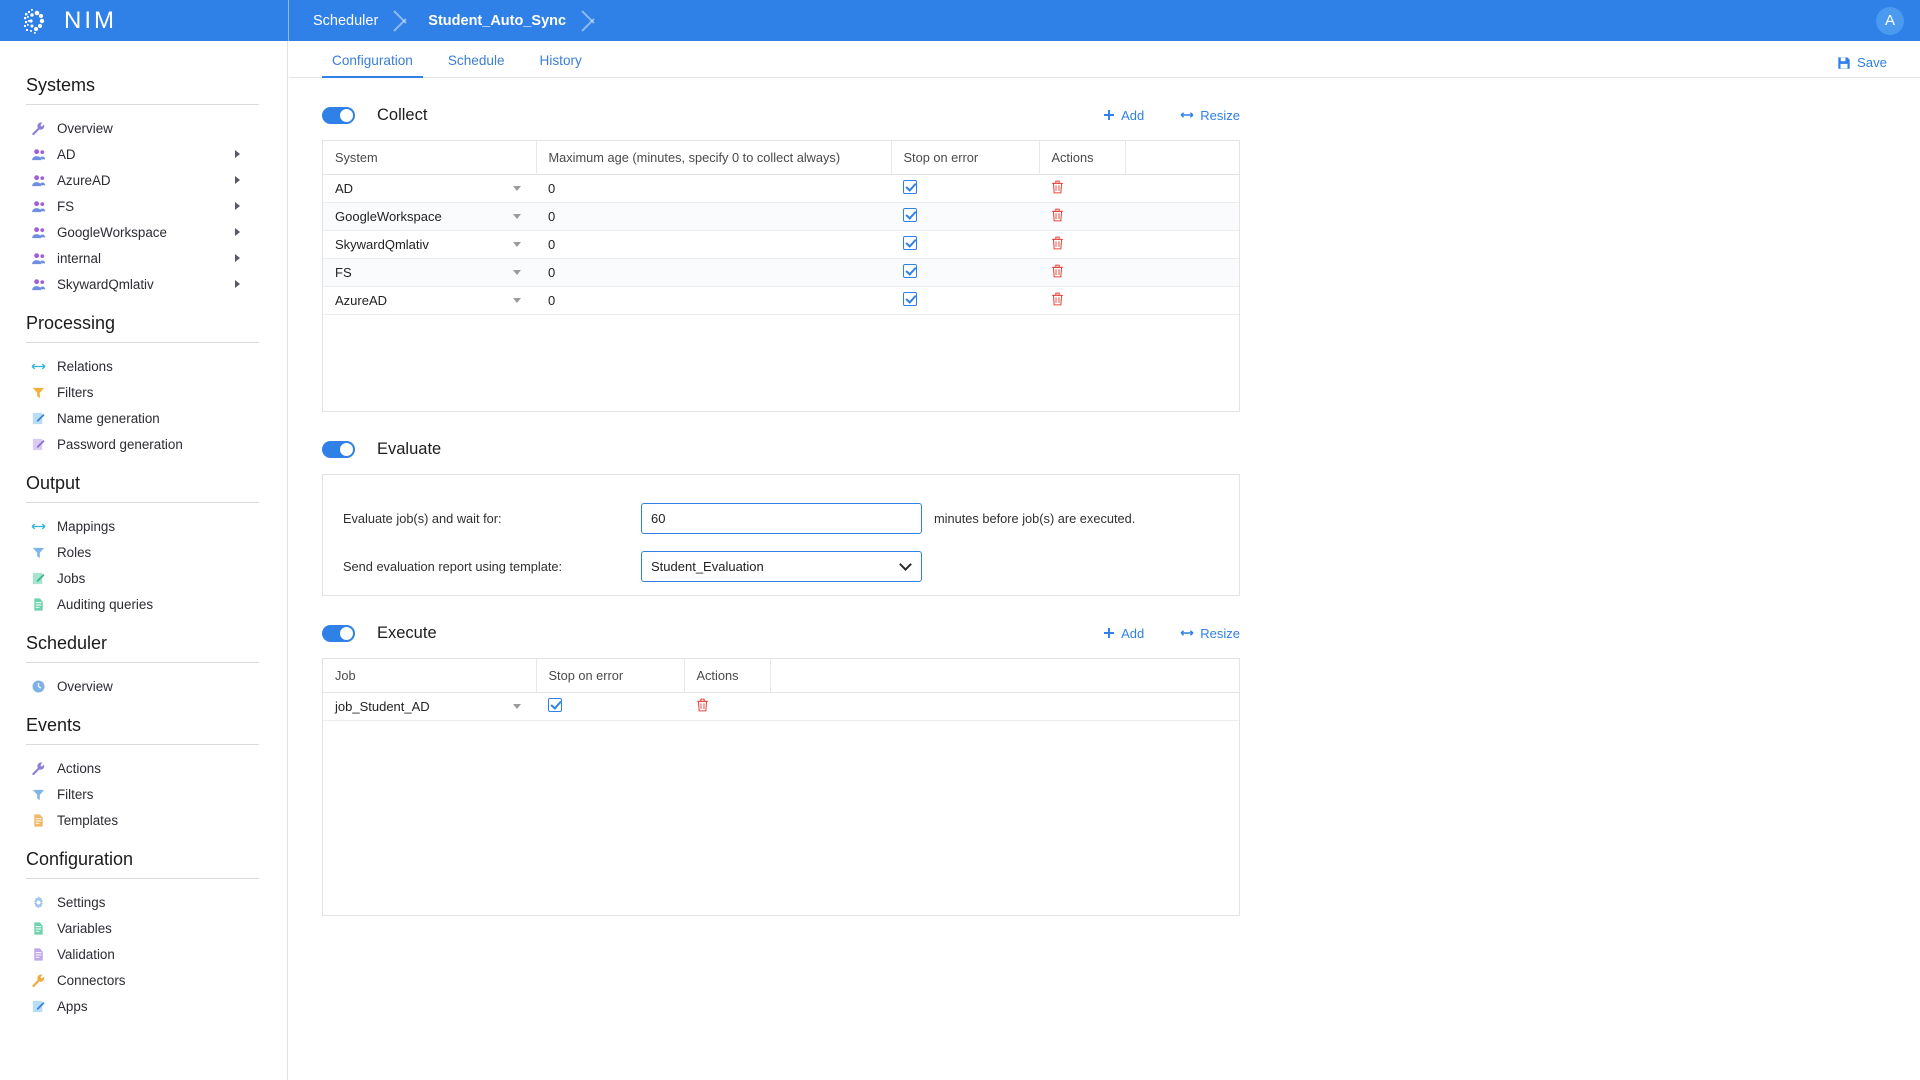 This screenshot has height=1080, width=1920. Describe the element at coordinates (143, 284) in the screenshot. I see `sidebar-item-skywardqmlativ: SkywardQmlativ` at that location.